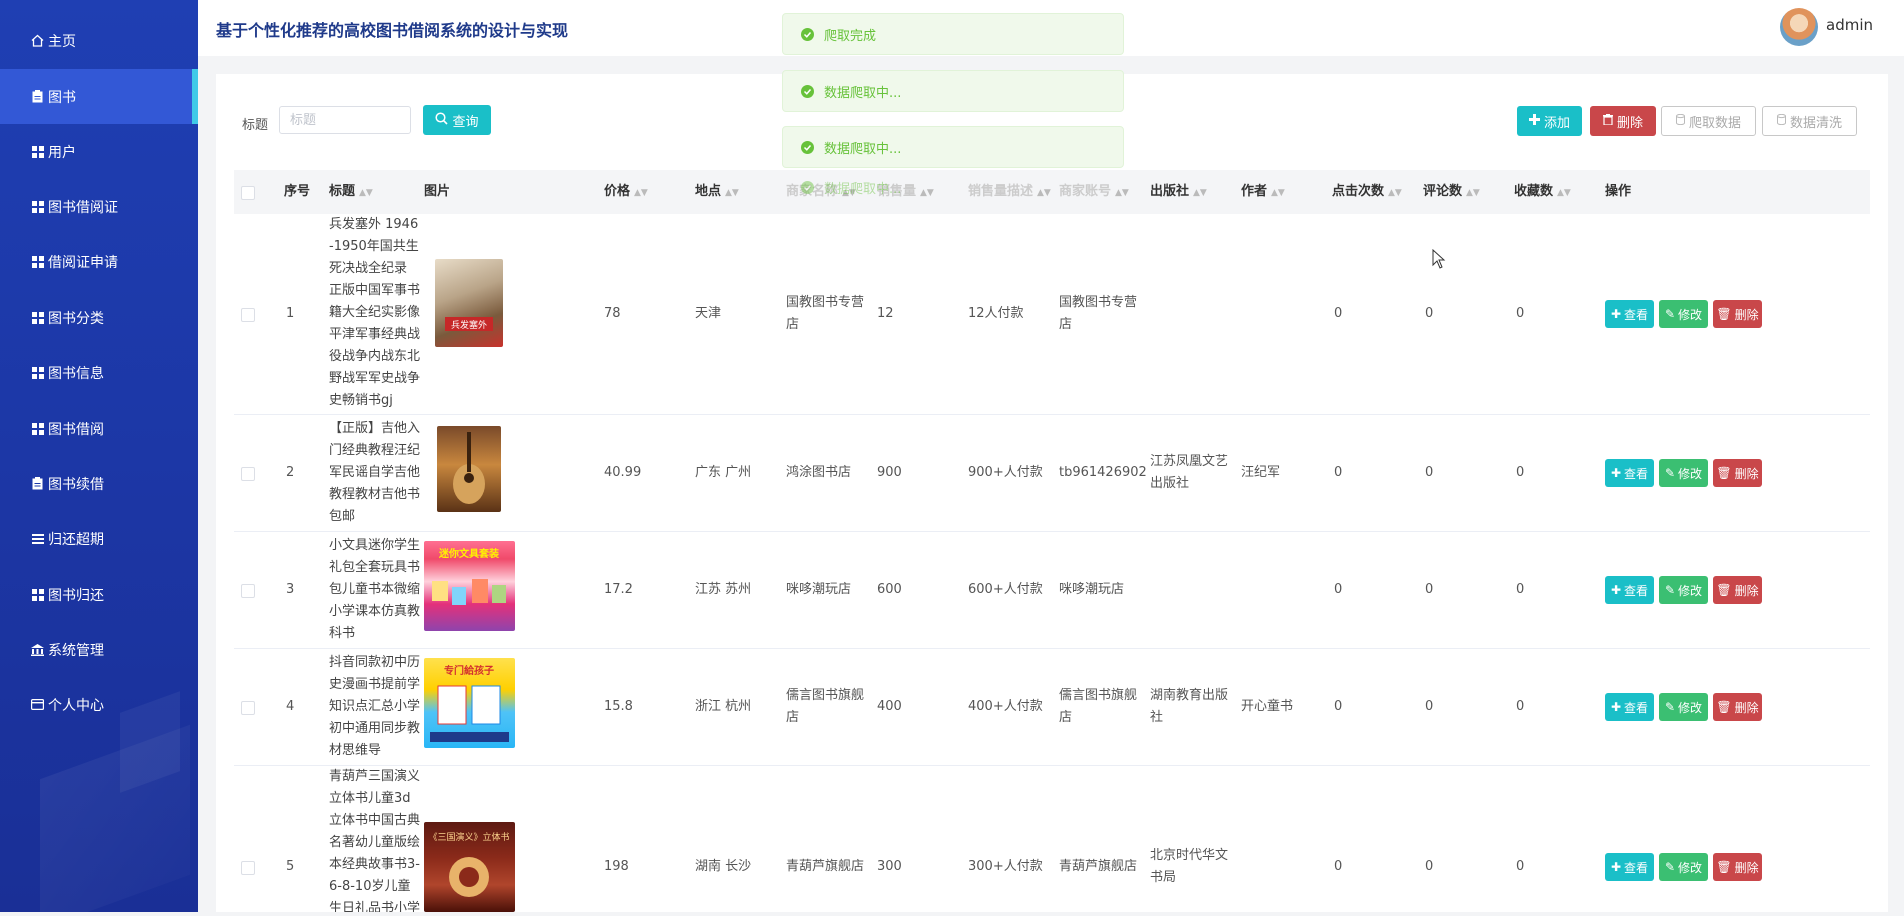  I want to click on sidebar-item-home: 主页, so click(99, 40).